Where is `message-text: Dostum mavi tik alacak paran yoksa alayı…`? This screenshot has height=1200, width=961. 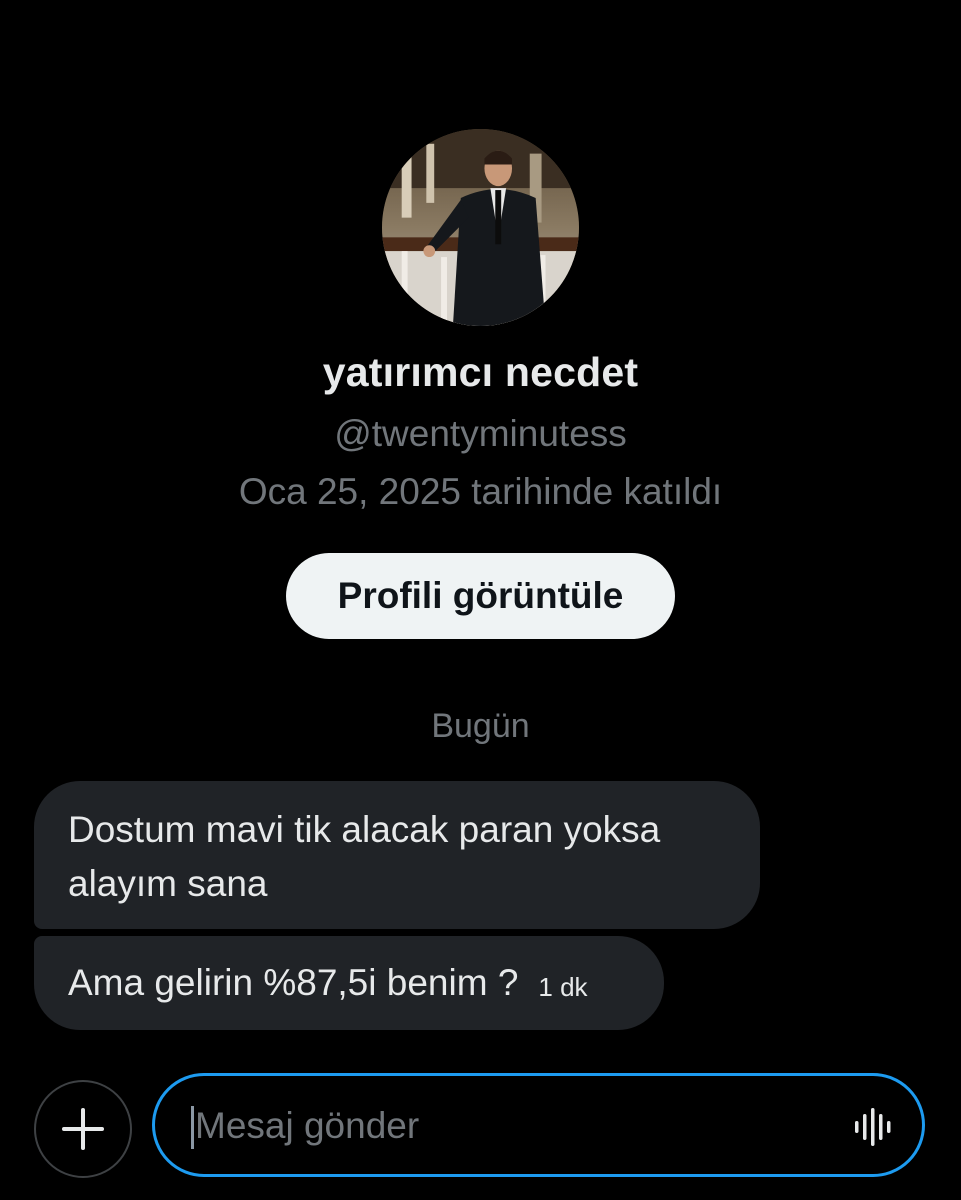
message-text: Dostum mavi tik alacak paran yoksa alayı… is located at coordinates (364, 856).